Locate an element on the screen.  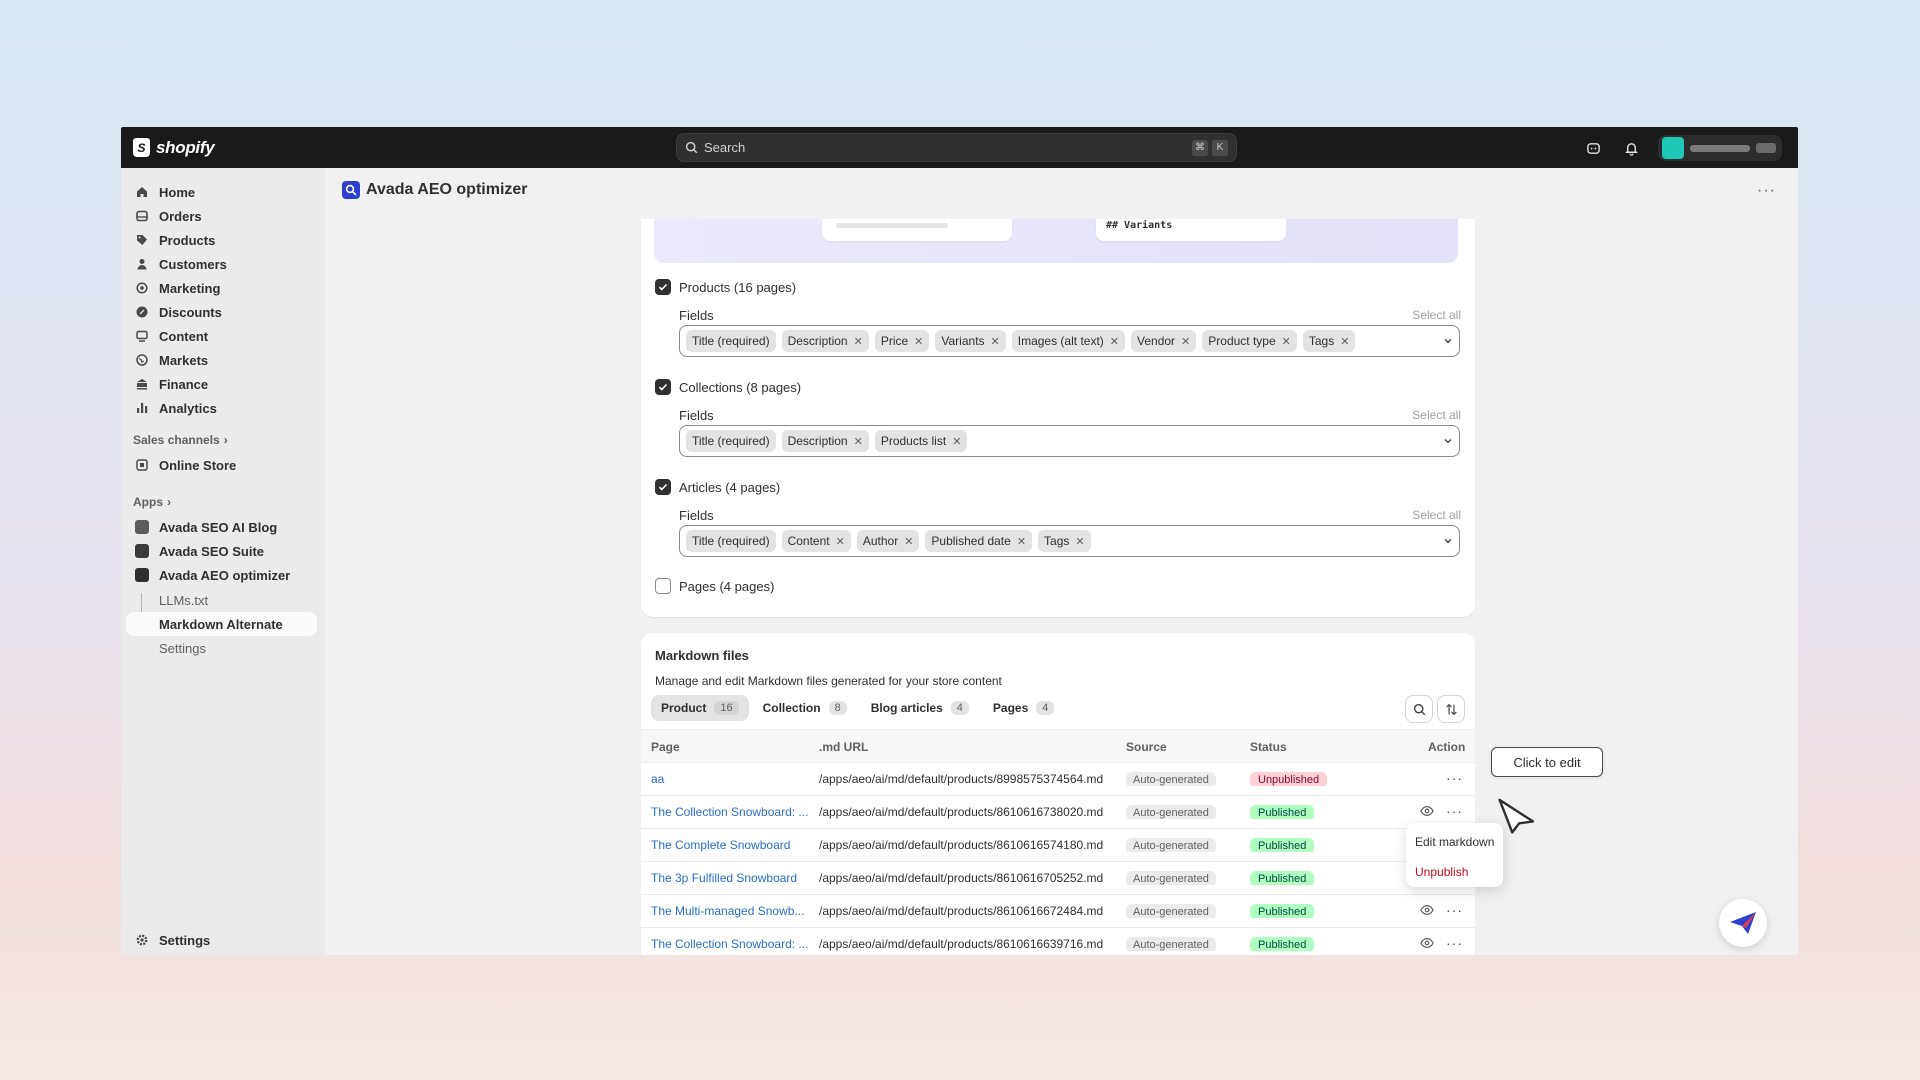
tag-label: Vendor is located at coordinates (1156, 341).